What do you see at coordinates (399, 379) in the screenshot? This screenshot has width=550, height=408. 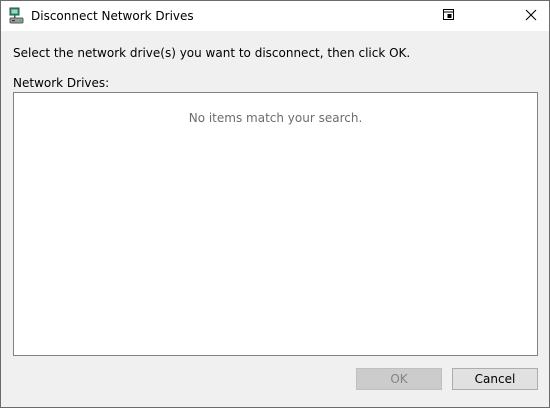 I see `ok-button: OK` at bounding box center [399, 379].